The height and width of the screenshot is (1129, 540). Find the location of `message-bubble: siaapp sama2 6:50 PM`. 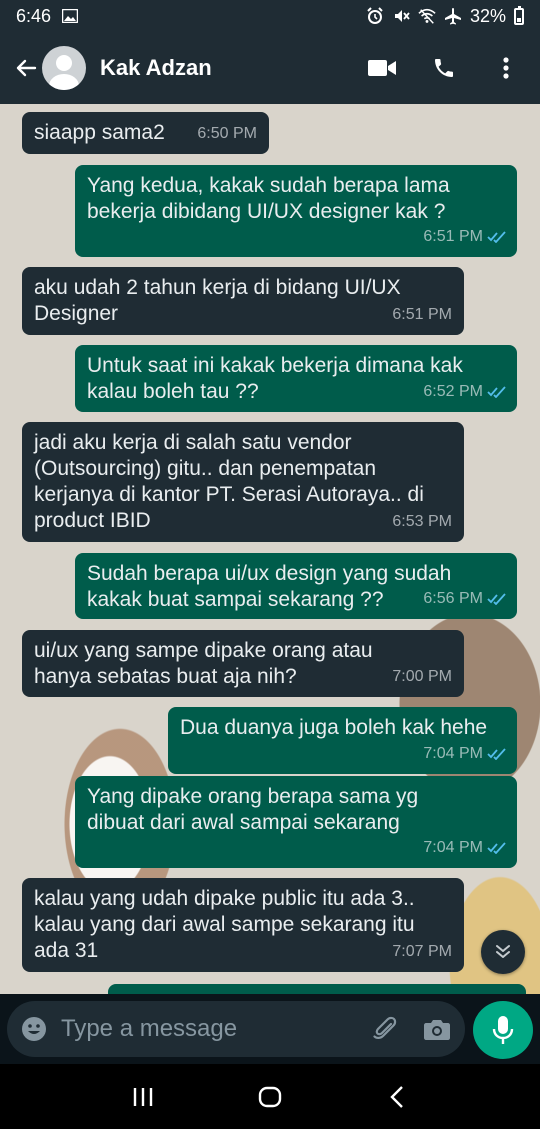

message-bubble: siaapp sama2 6:50 PM is located at coordinates (145, 133).